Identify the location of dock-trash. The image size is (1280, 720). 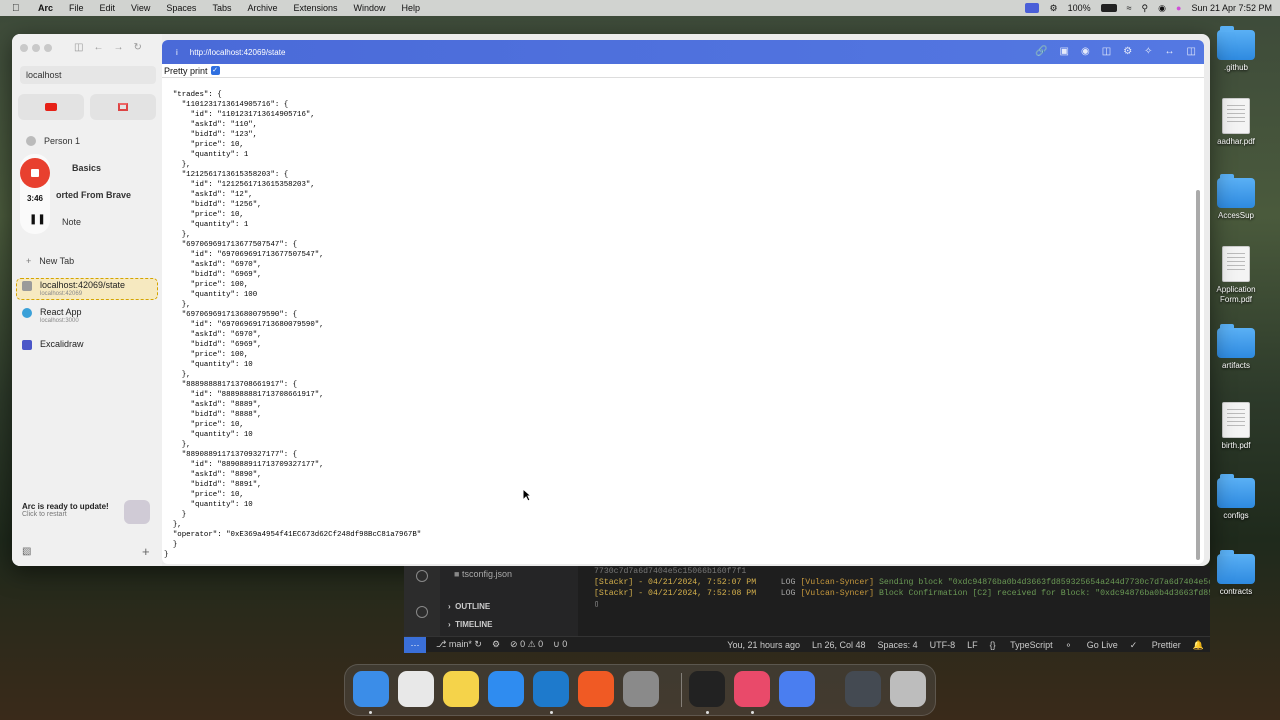
(908, 689).